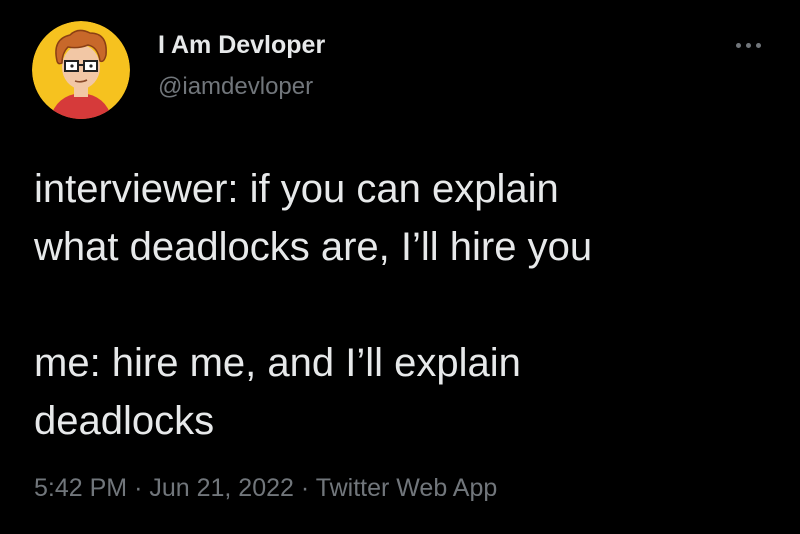 The width and height of the screenshot is (800, 534). I want to click on tweet-line: me: hire me, and I’ll explain, so click(277, 363).